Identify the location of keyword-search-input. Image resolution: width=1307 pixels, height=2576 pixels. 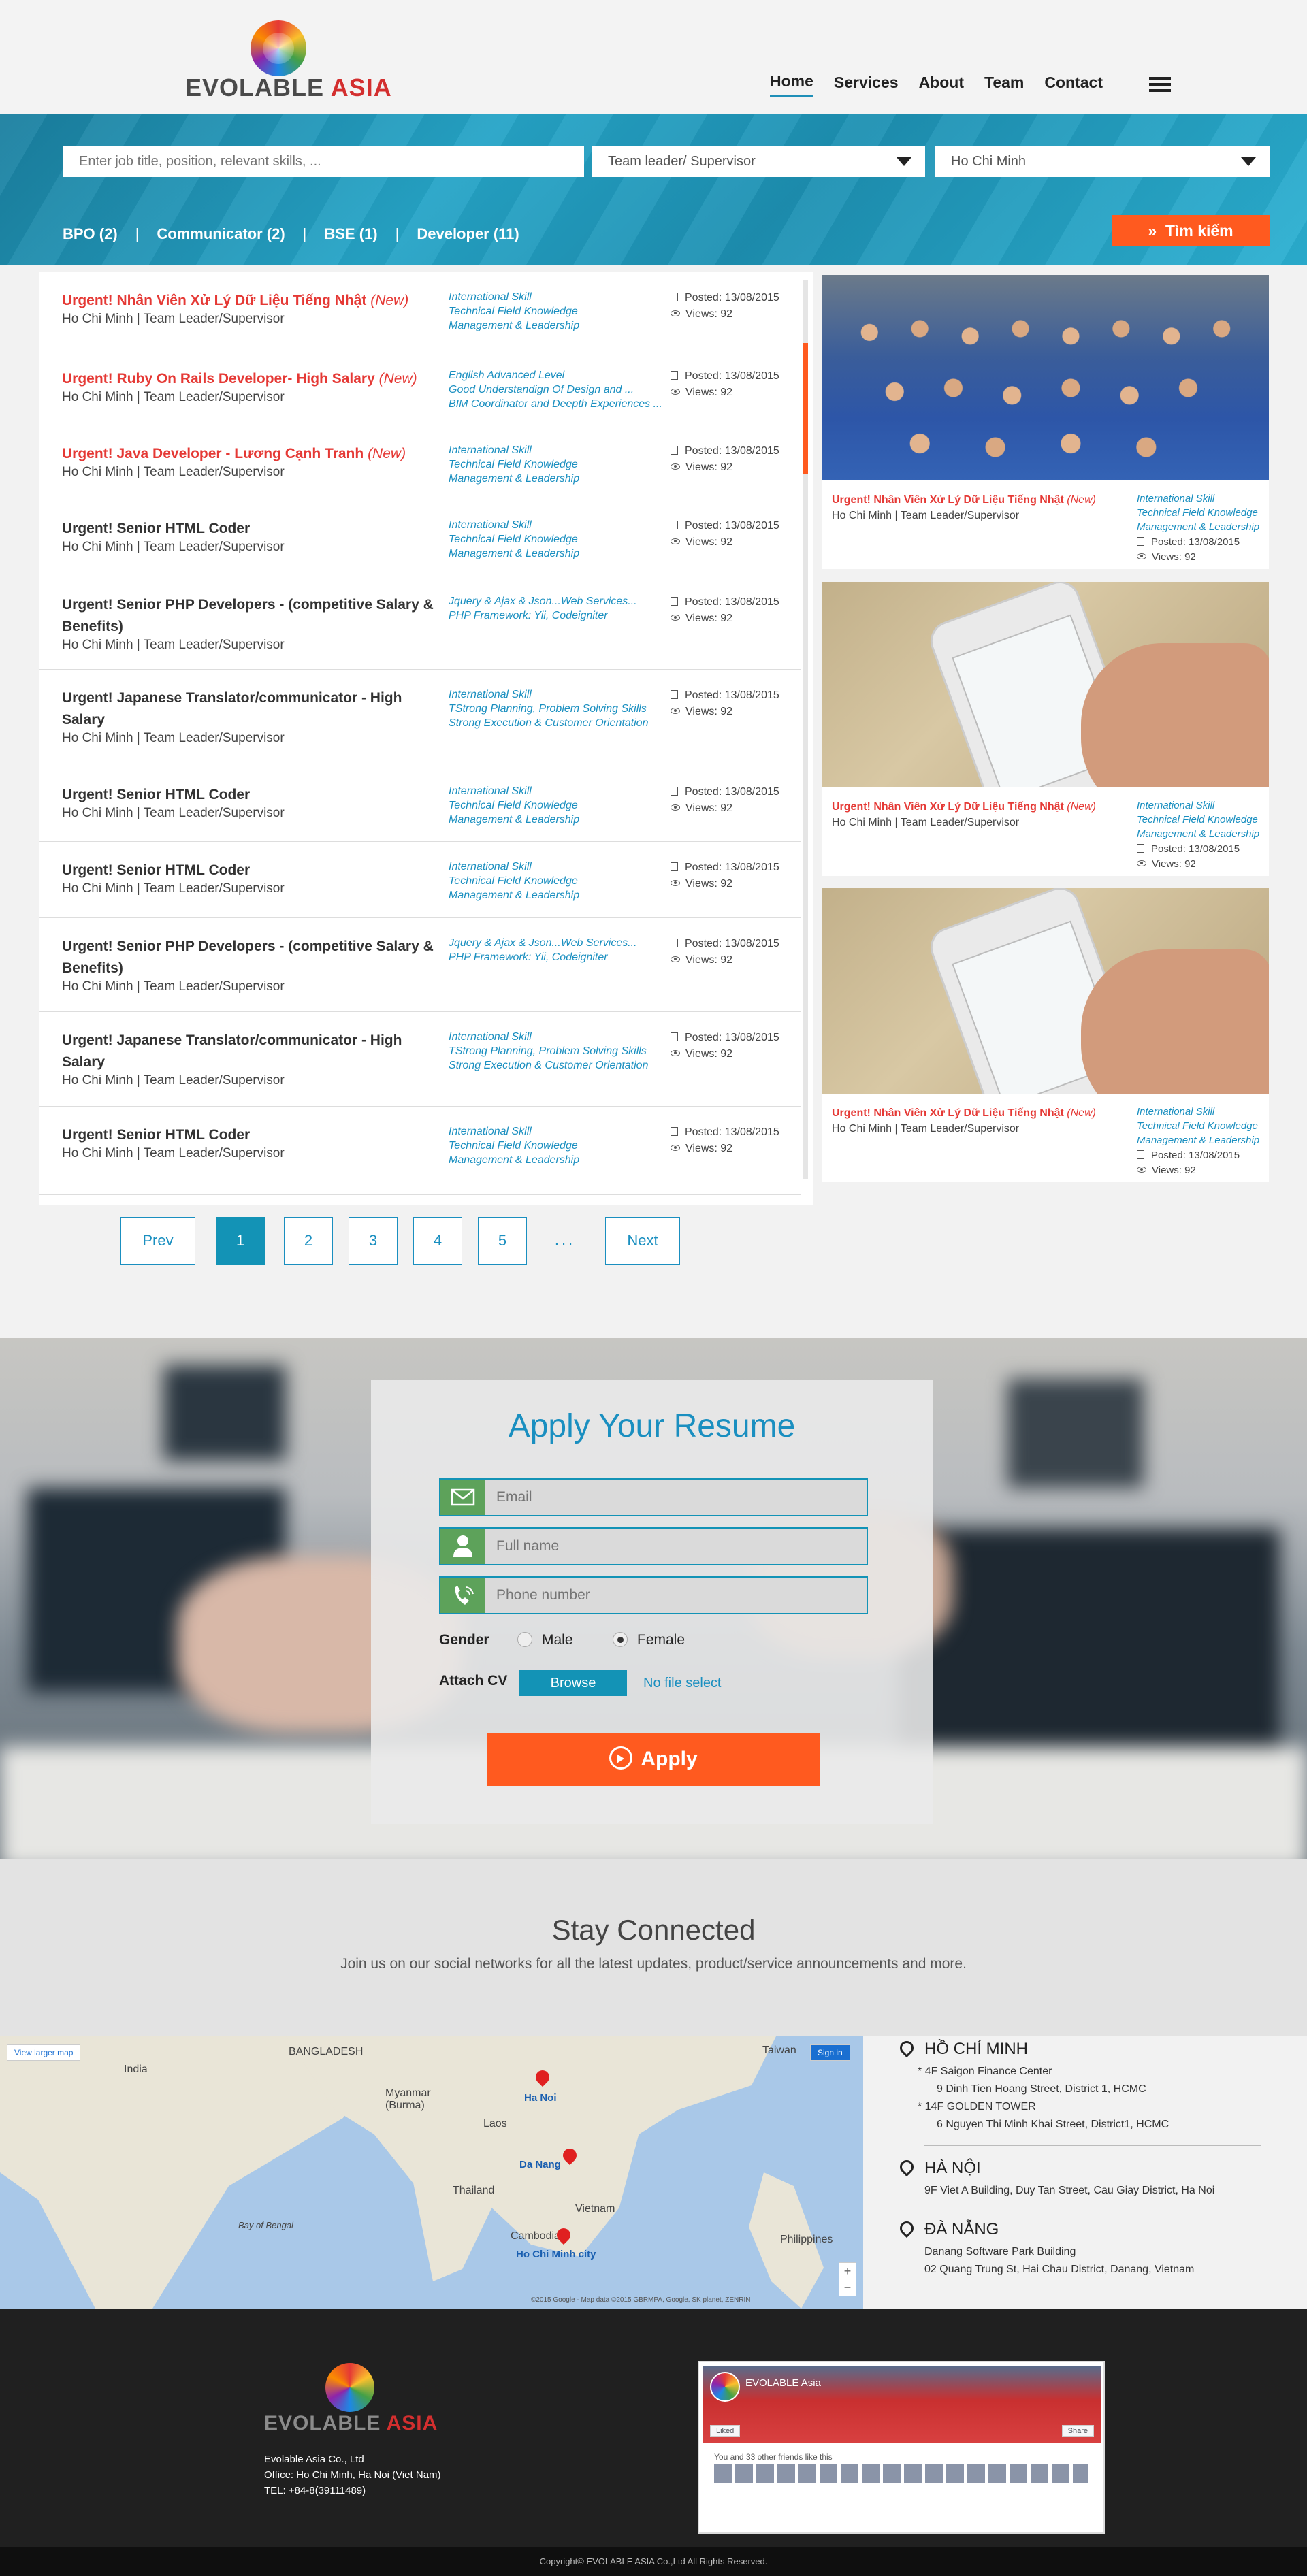
(324, 161).